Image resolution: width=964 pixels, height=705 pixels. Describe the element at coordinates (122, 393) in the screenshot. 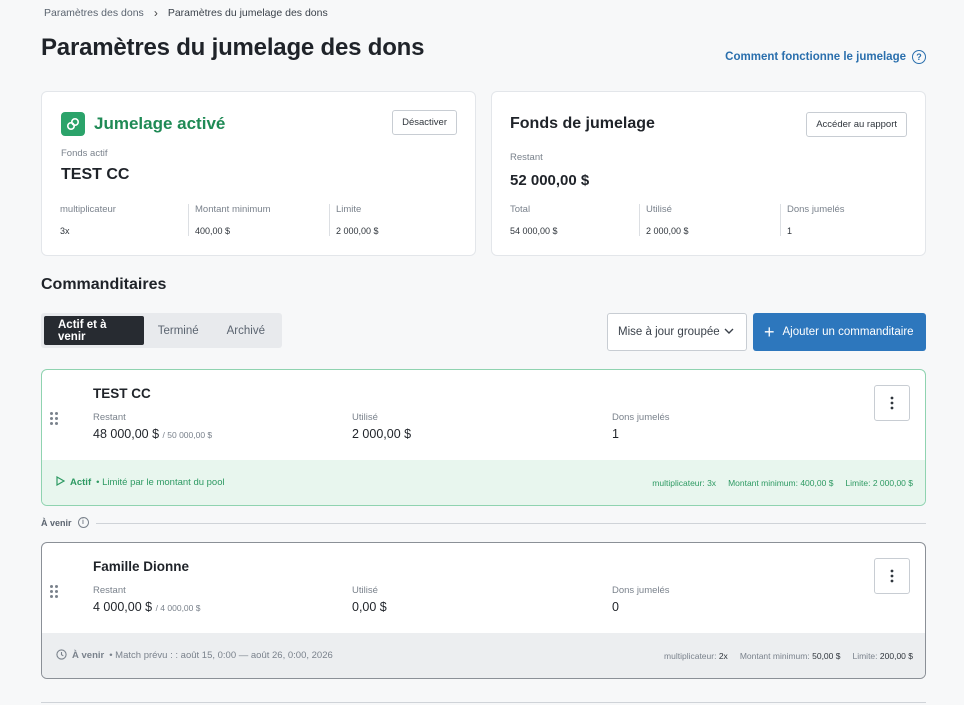

I see `sponsor-name: TEST CC` at that location.